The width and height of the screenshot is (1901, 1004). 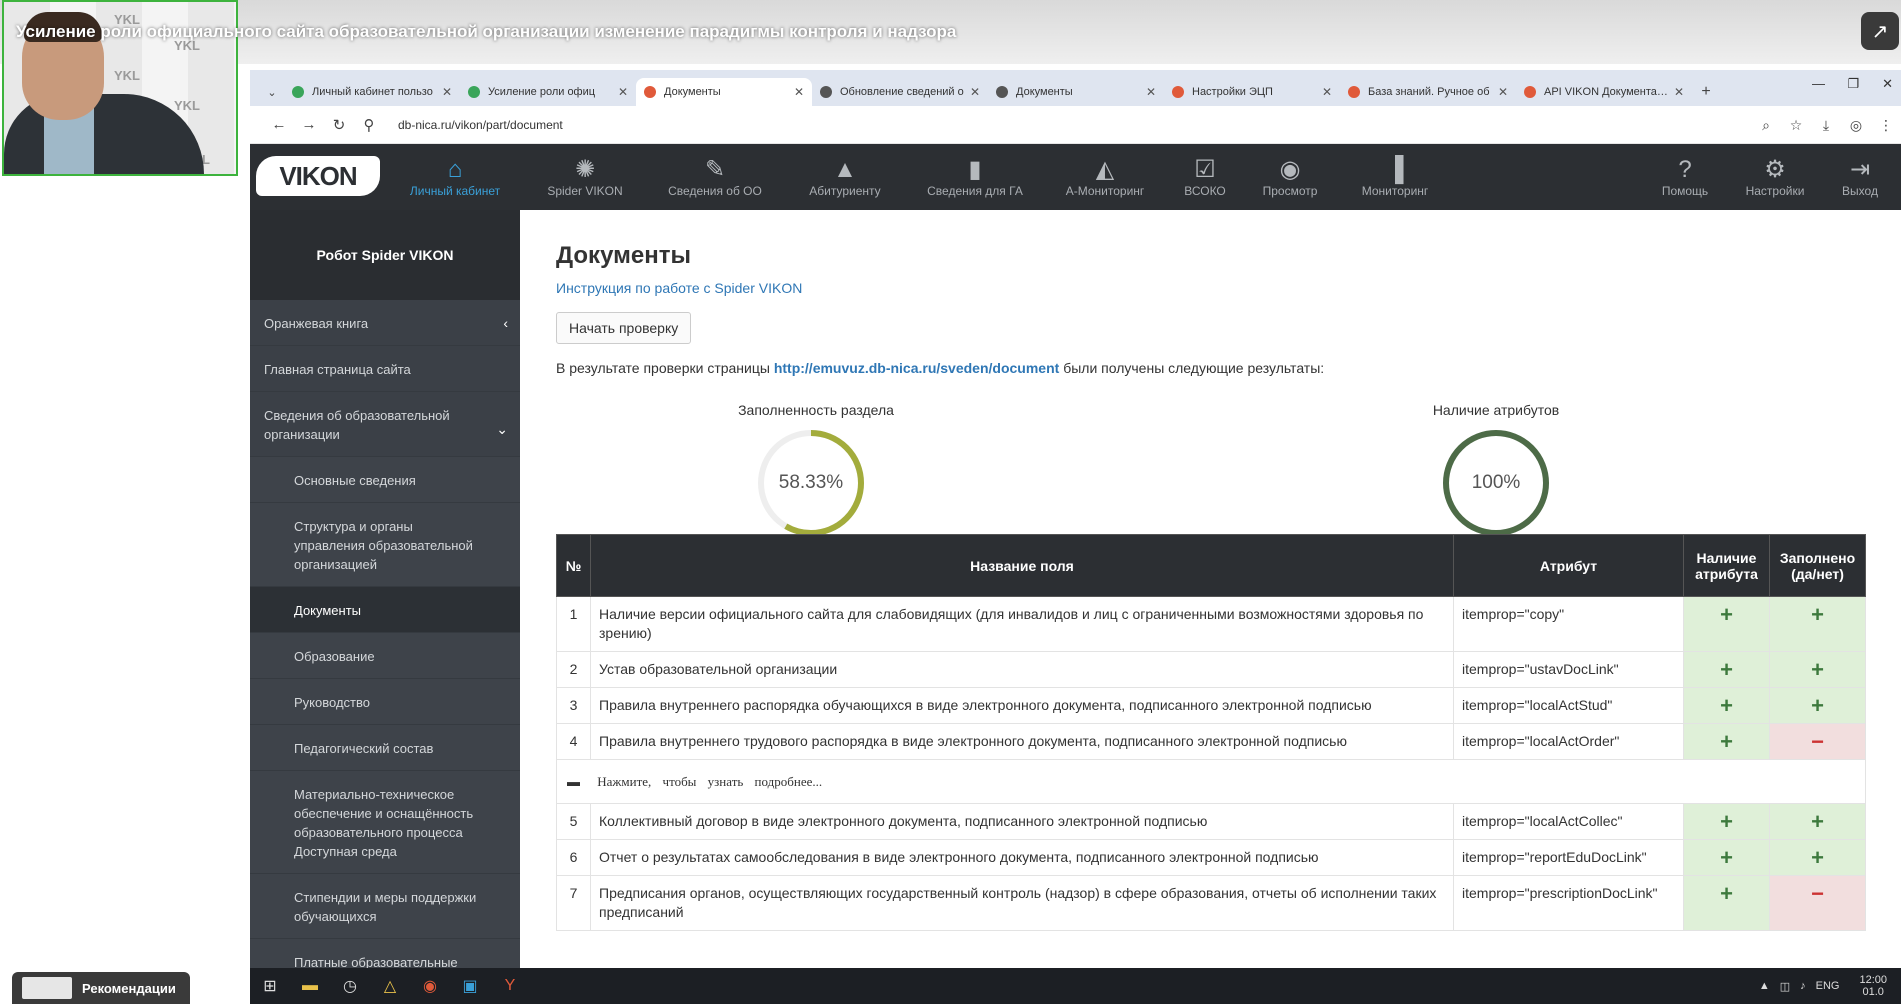 I want to click on menu-icon: ⋮, so click(x=1886, y=125).